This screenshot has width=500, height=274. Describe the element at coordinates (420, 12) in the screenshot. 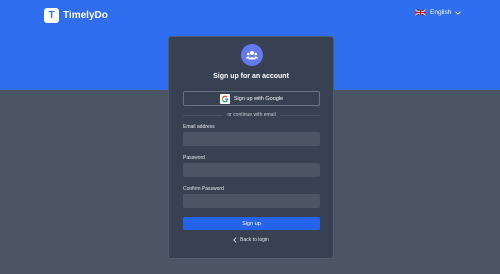

I see `uk-flag-icon` at that location.